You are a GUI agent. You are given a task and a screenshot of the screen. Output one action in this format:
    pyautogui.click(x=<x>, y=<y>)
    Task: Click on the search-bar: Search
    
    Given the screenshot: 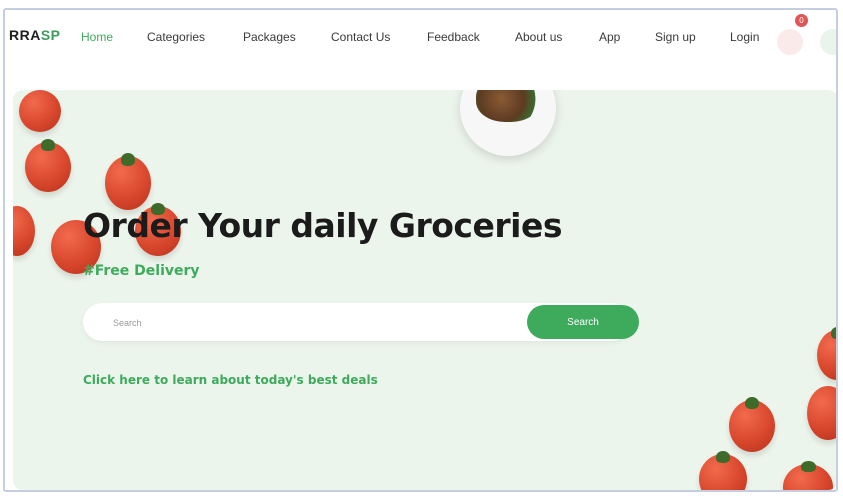 What is the action you would take?
    pyautogui.click(x=361, y=322)
    